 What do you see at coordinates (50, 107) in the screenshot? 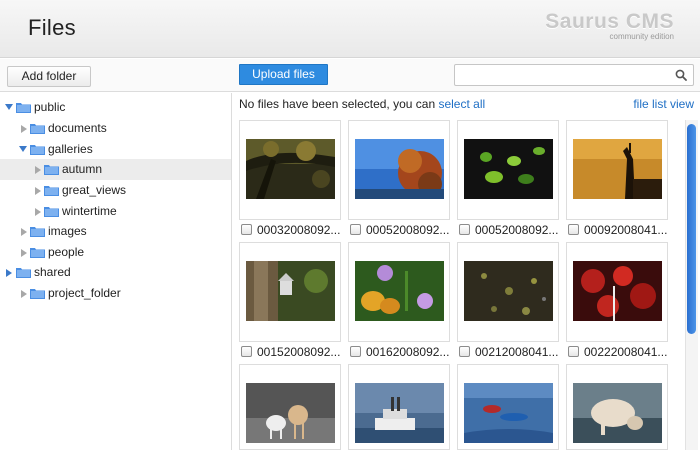
I see `tree-label: public` at bounding box center [50, 107].